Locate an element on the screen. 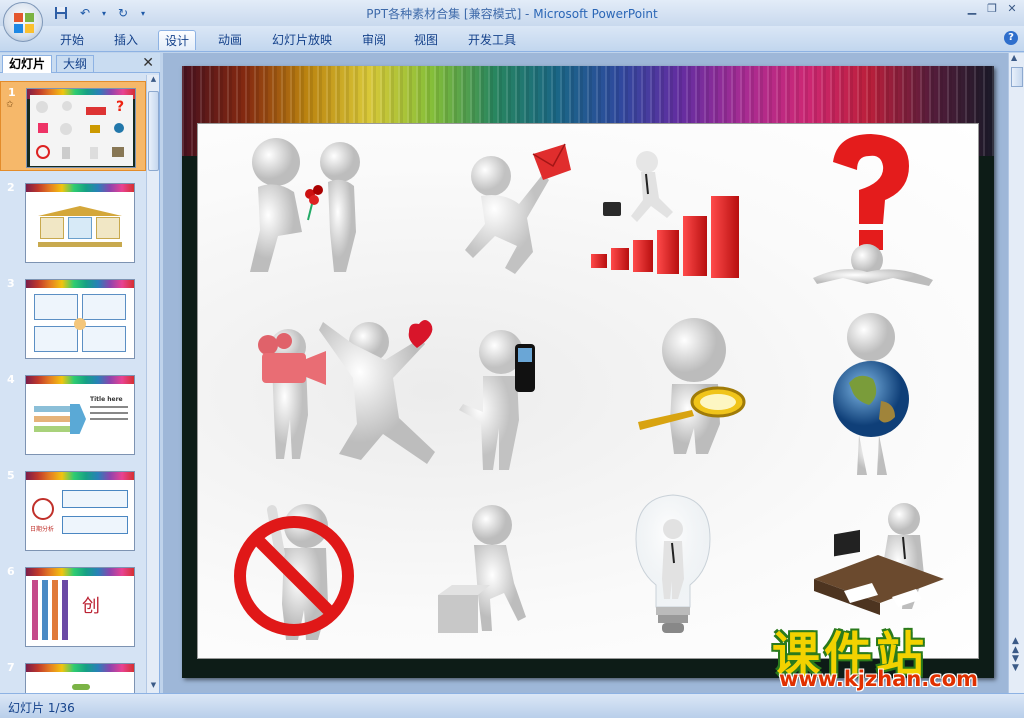 This screenshot has height=718, width=1024. window-controls: ▁ ❐ ✕ is located at coordinates (992, 9).